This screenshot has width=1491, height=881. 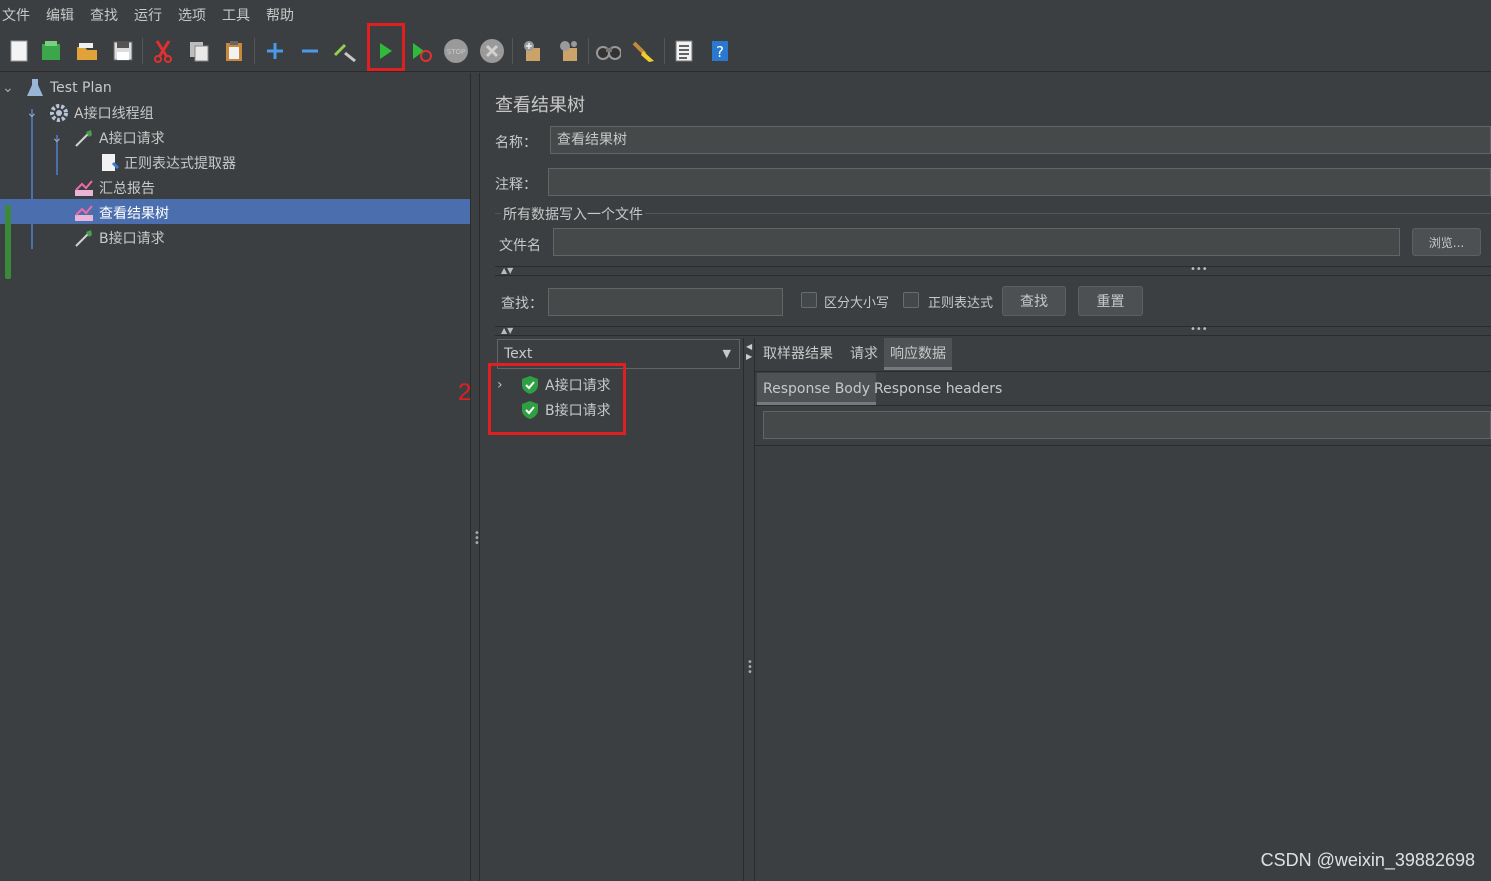 I want to click on shutdown-icon, so click(x=492, y=51).